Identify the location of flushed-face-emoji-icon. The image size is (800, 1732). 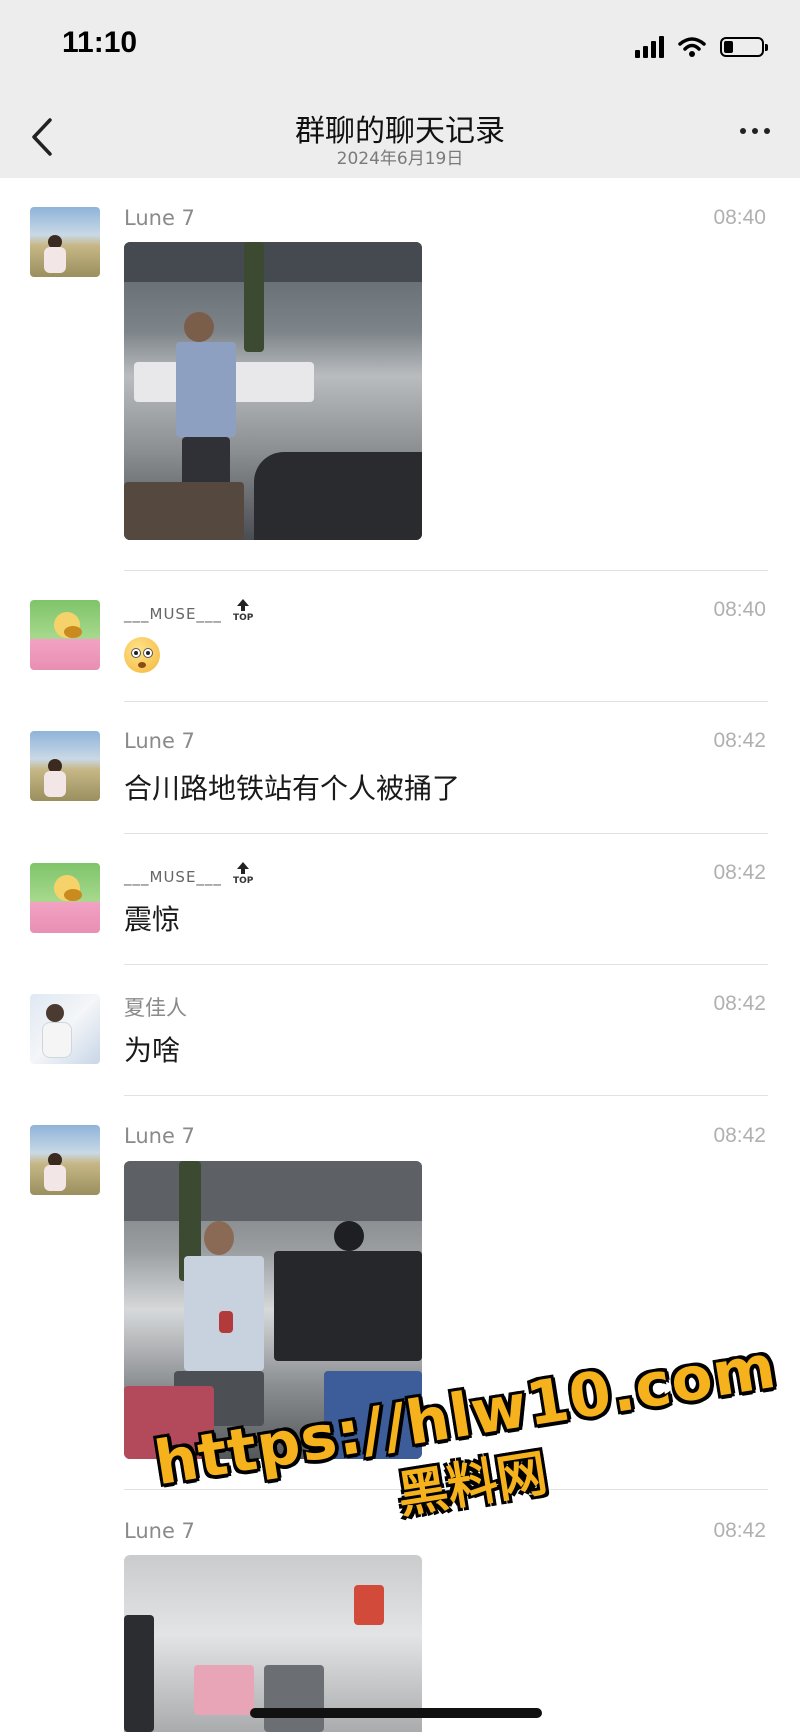
(142, 655).